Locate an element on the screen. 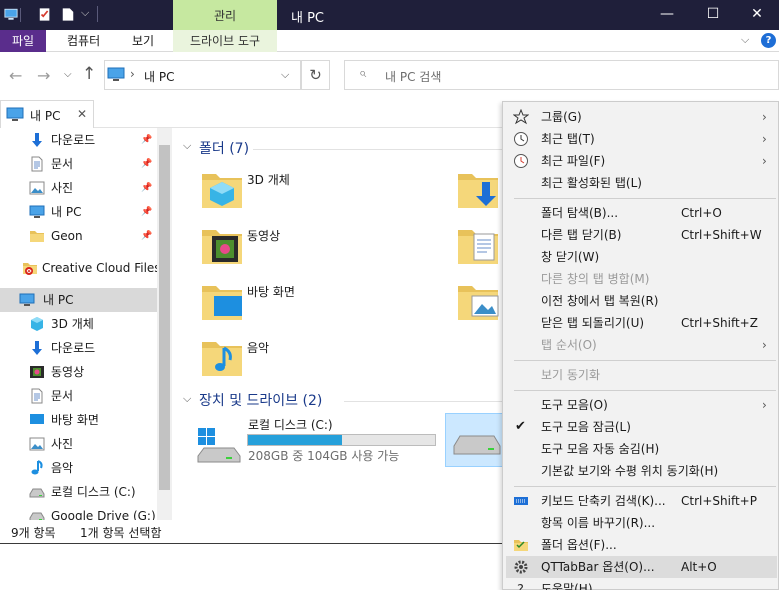  sidebar-item: Creative Cloud Files is located at coordinates (80, 268).